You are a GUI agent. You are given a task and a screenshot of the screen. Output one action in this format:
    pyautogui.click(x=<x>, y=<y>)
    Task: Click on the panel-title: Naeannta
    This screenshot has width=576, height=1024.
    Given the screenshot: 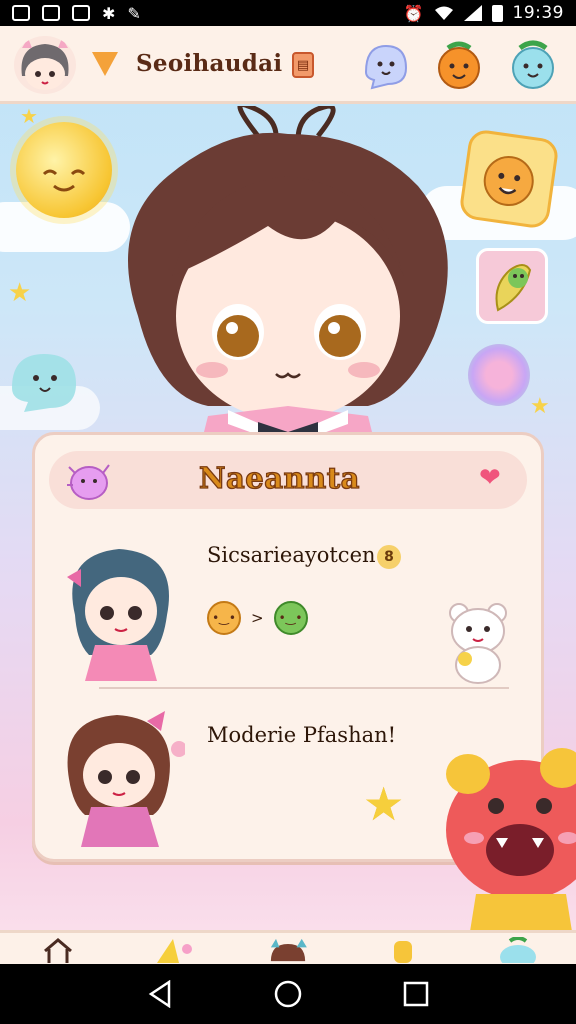 What is the action you would take?
    pyautogui.click(x=279, y=477)
    